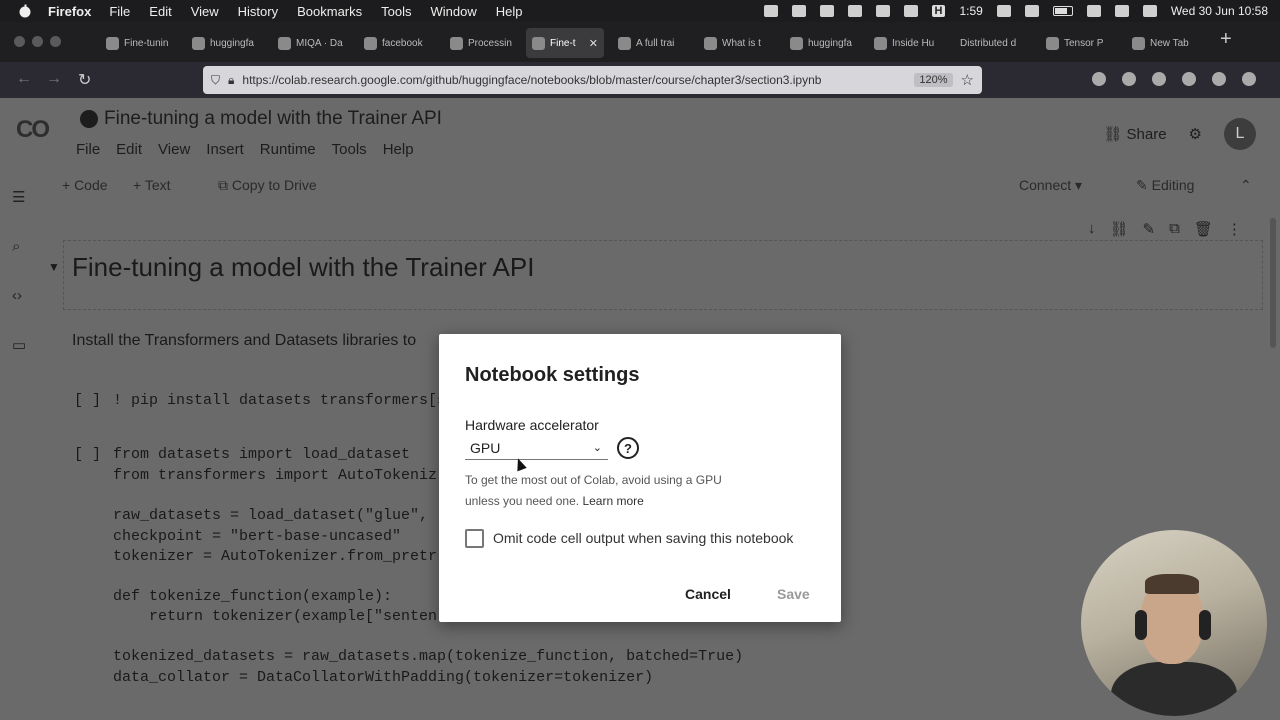 The height and width of the screenshot is (720, 1280). I want to click on play-icon, so click(1003, 11).